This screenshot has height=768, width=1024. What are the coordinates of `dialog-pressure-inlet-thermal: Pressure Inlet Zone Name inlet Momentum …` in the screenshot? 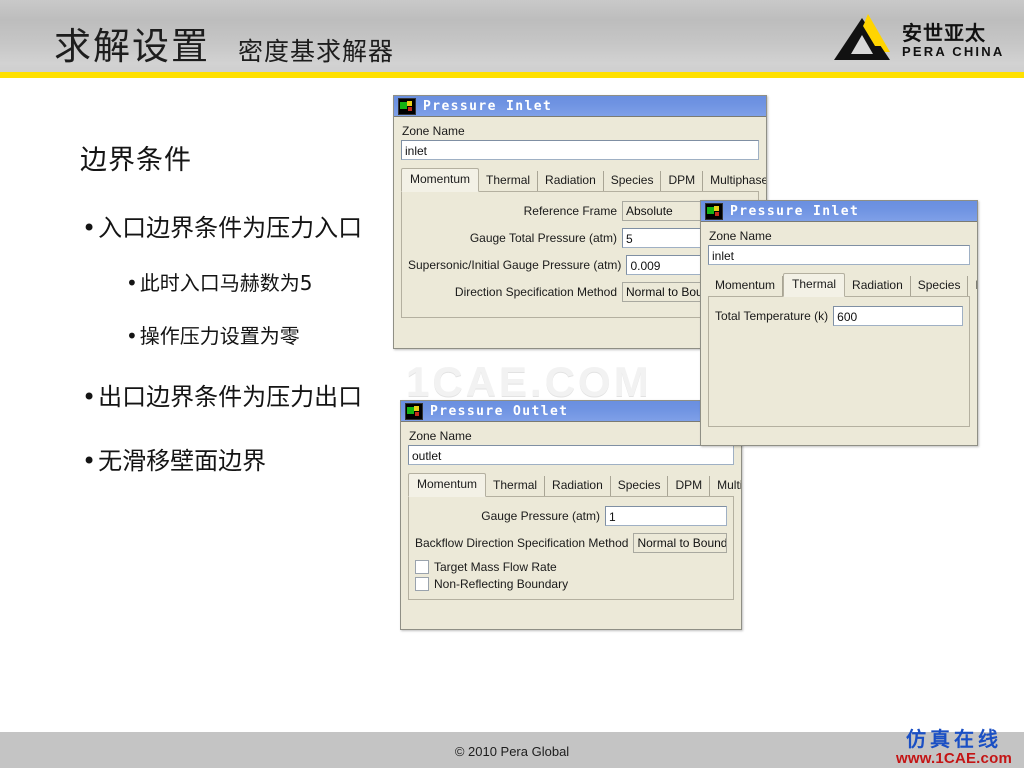 It's located at (839, 323).